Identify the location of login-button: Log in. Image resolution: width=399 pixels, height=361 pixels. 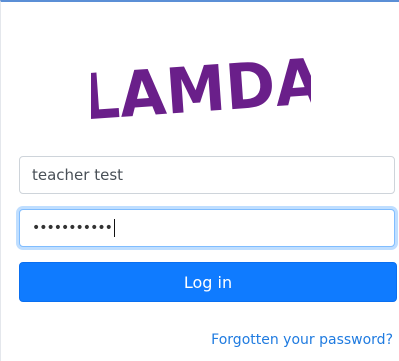
(208, 282).